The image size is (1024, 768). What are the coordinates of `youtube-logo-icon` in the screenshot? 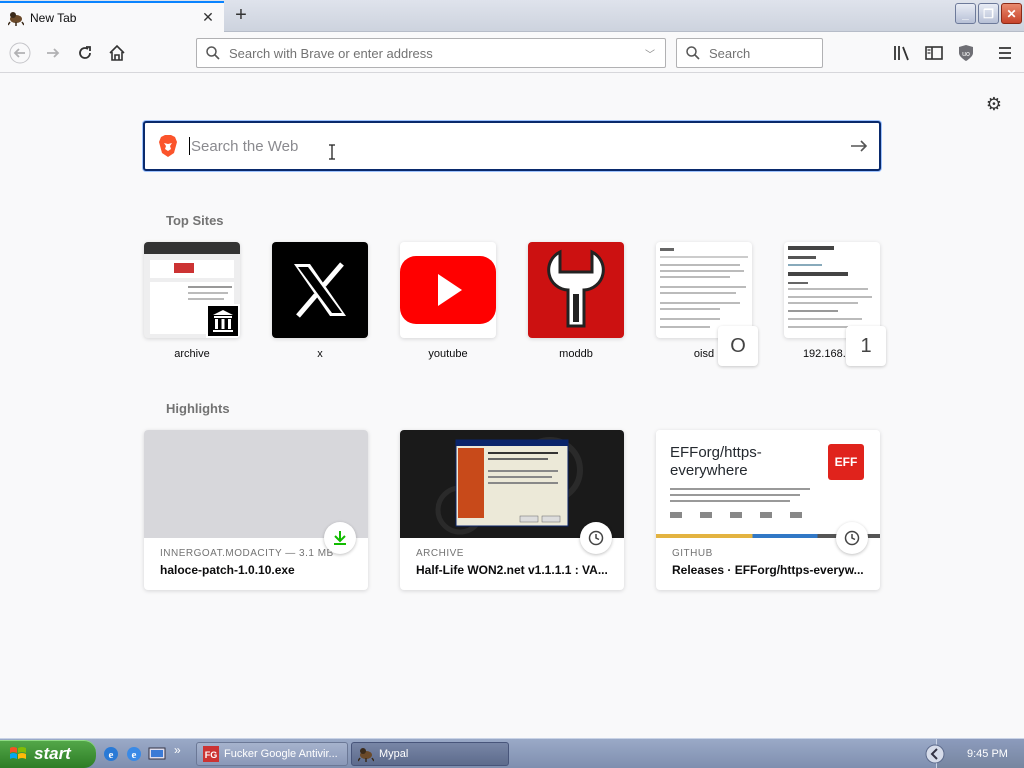 It's located at (448, 290).